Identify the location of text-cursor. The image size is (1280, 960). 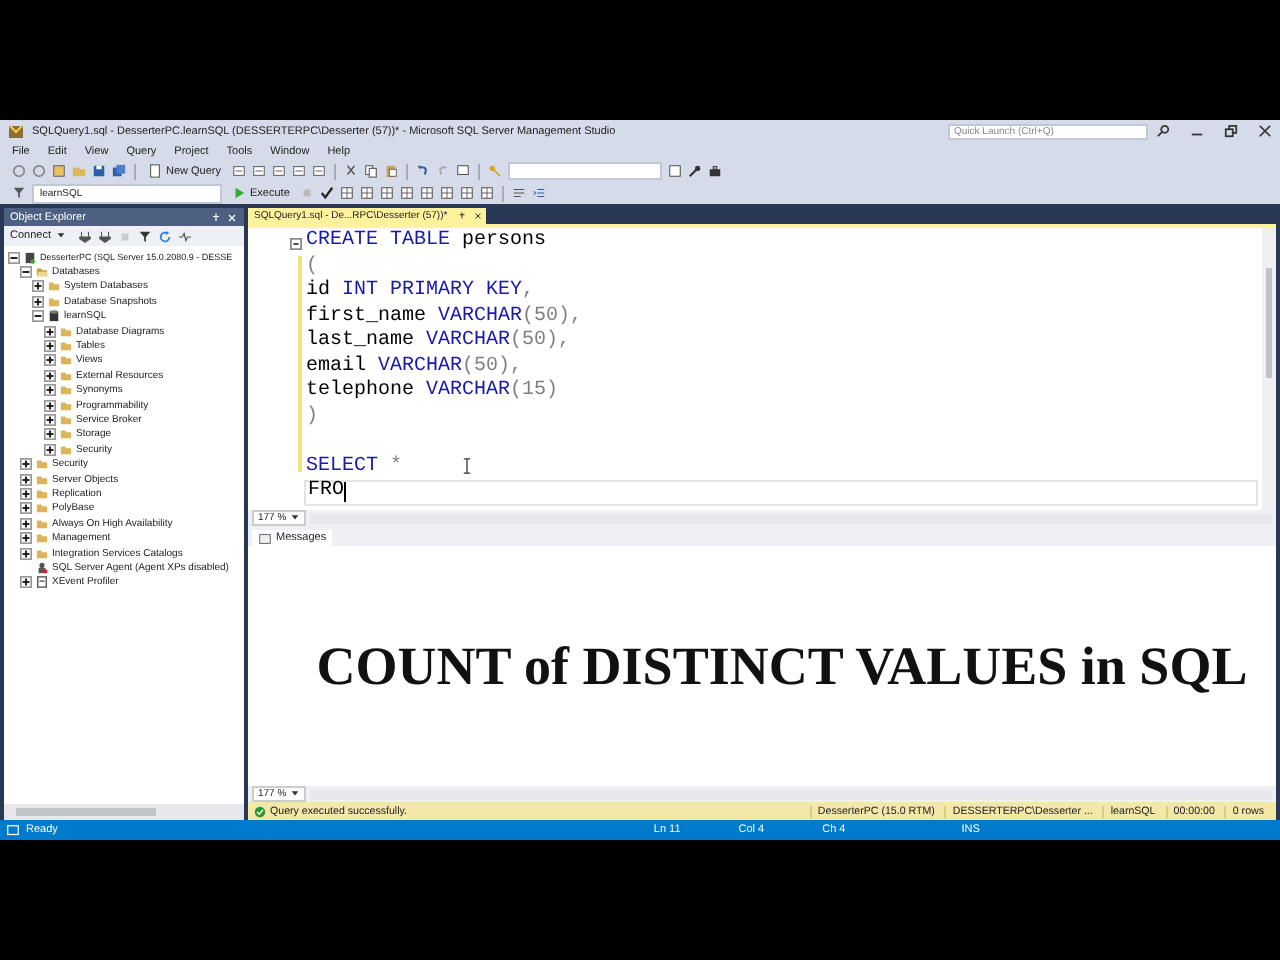
(345, 492).